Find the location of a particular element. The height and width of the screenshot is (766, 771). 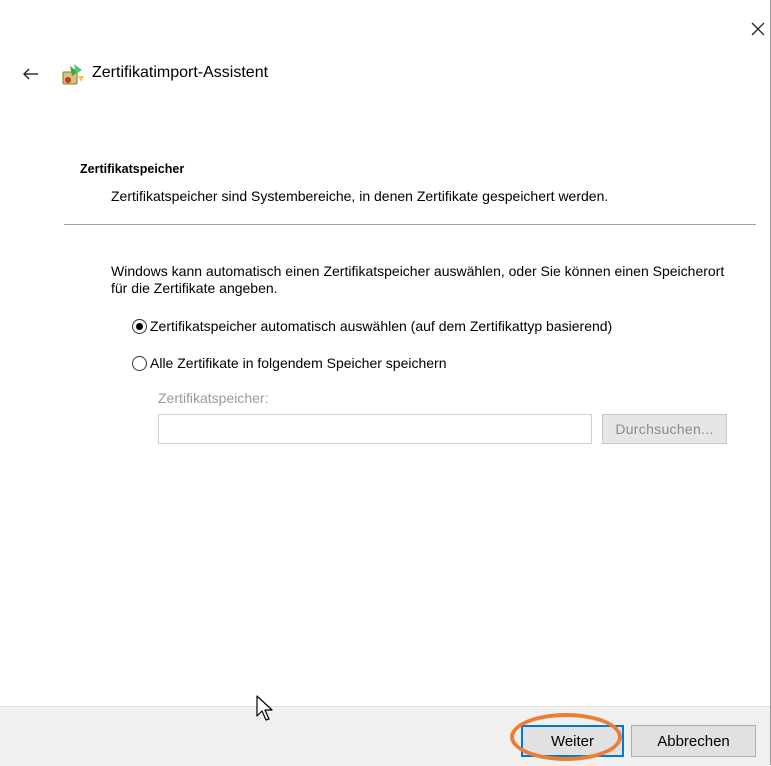

back-button is located at coordinates (31, 74).